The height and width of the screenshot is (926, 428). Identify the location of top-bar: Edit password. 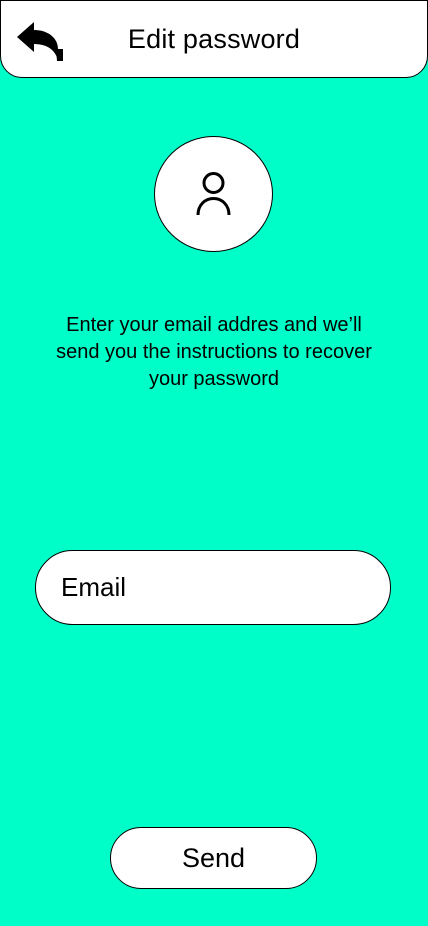
(214, 39).